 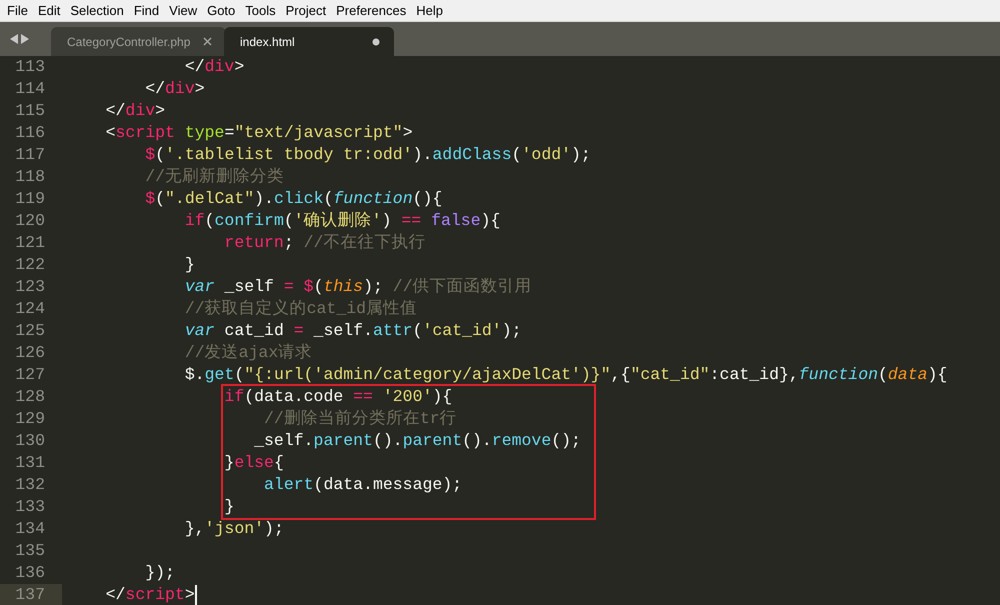 What do you see at coordinates (360, 419) in the screenshot?
I see `code-line: //删除当前分类所在tr行` at bounding box center [360, 419].